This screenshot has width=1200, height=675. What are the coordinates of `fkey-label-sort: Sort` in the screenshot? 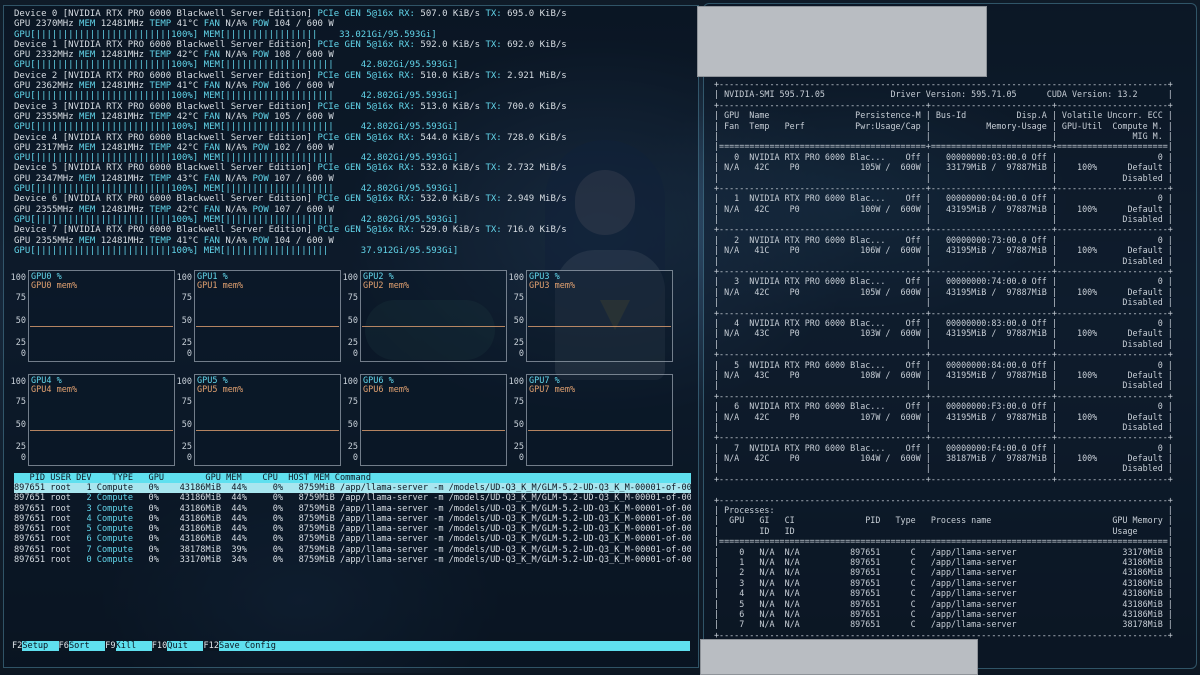 It's located at (87, 646).